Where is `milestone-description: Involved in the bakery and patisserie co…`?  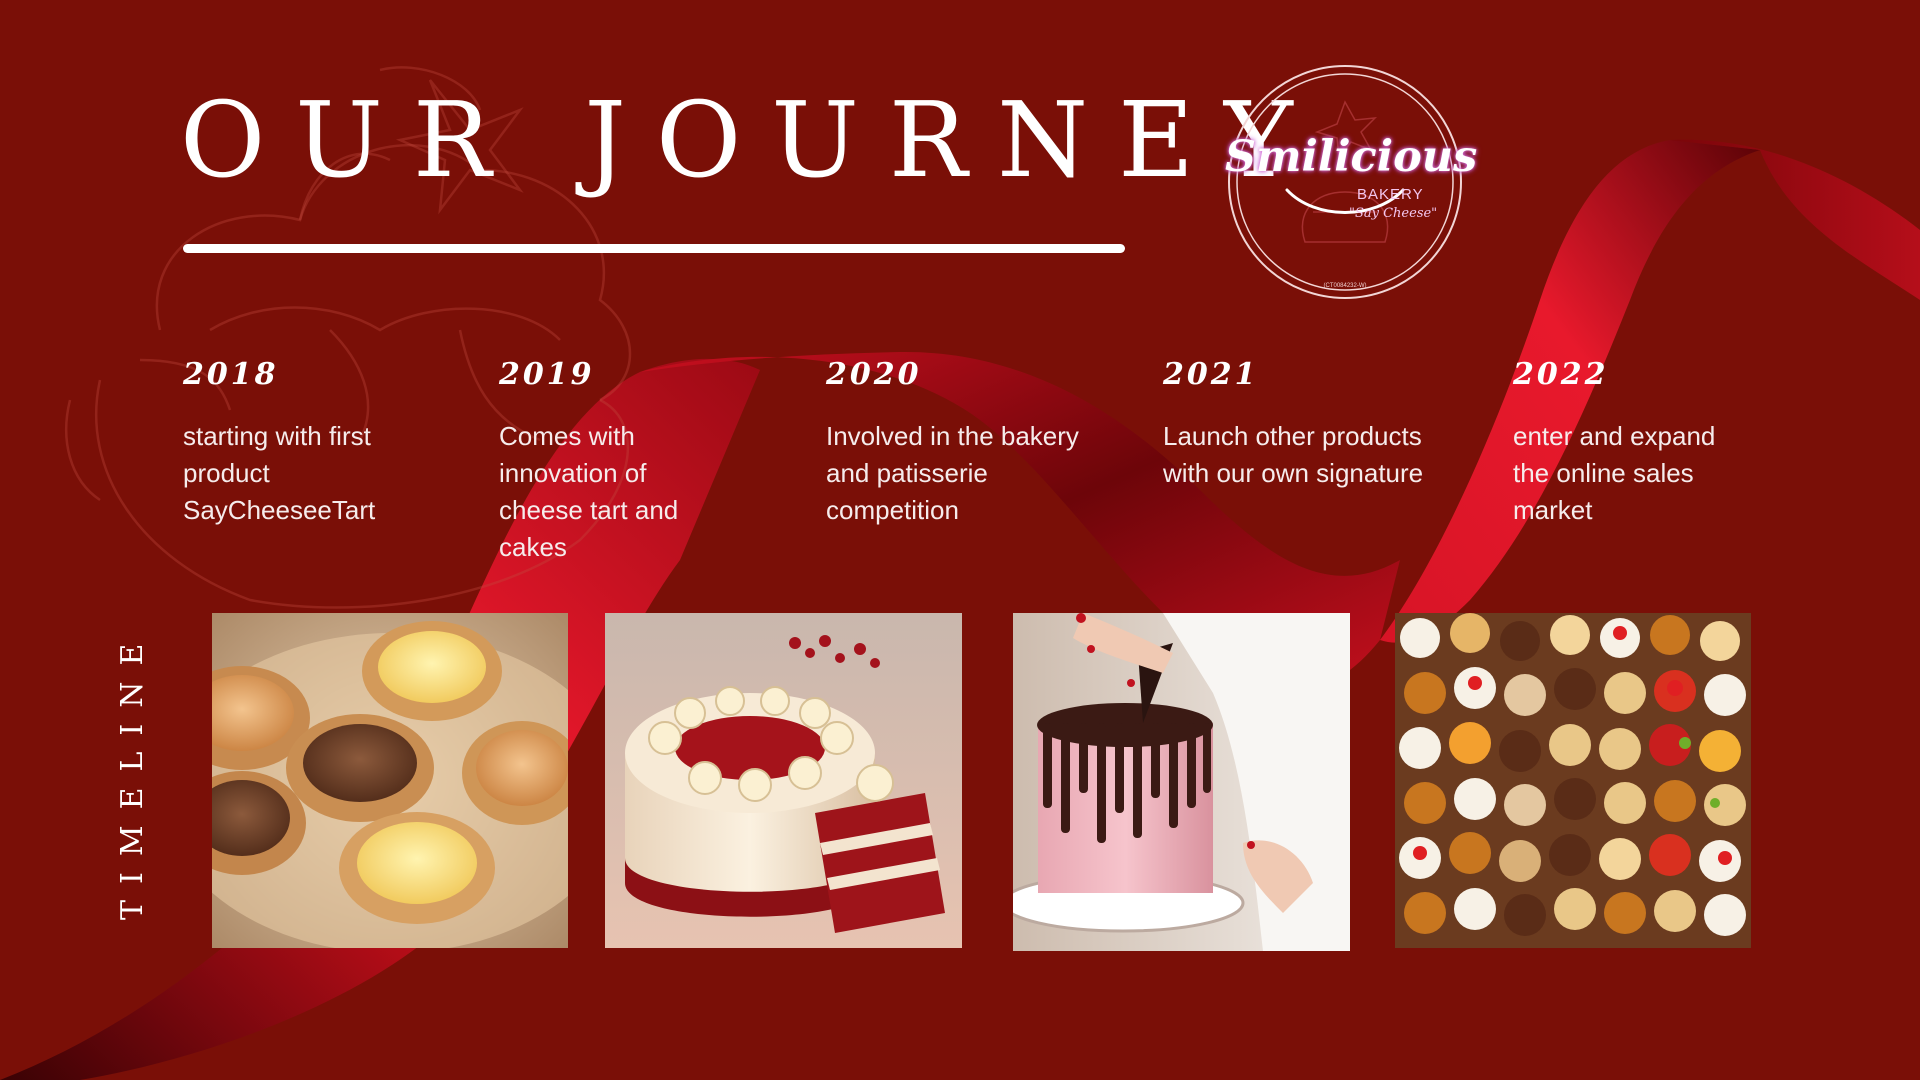 milestone-description: Involved in the bakery and patisserie co… is located at coordinates (952, 473).